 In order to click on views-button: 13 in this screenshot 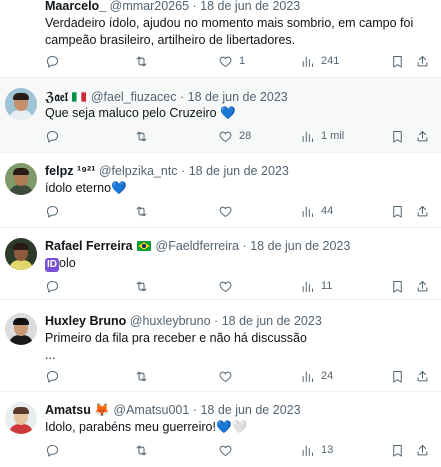, I will do `click(316, 450)`.